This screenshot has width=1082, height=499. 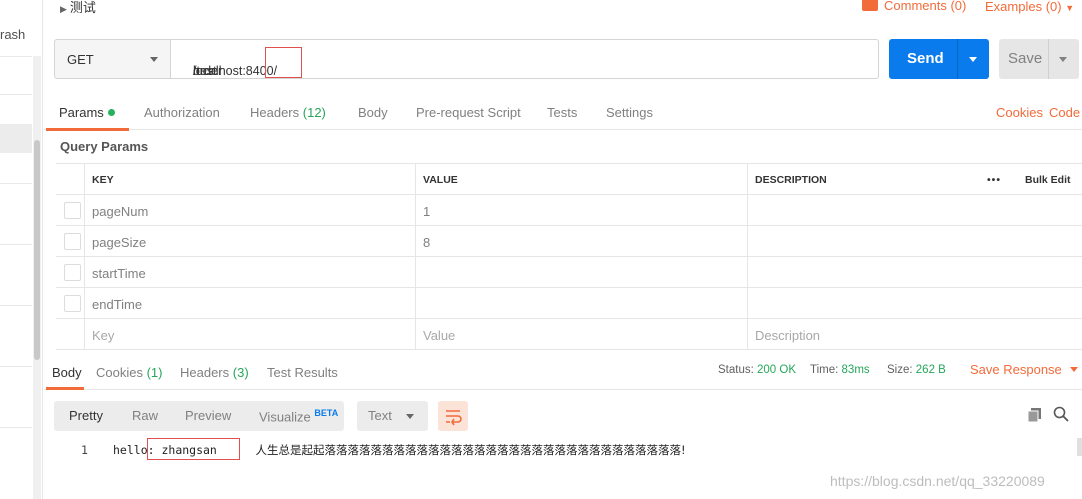 I want to click on query-params-title: Query Params, so click(x=104, y=146).